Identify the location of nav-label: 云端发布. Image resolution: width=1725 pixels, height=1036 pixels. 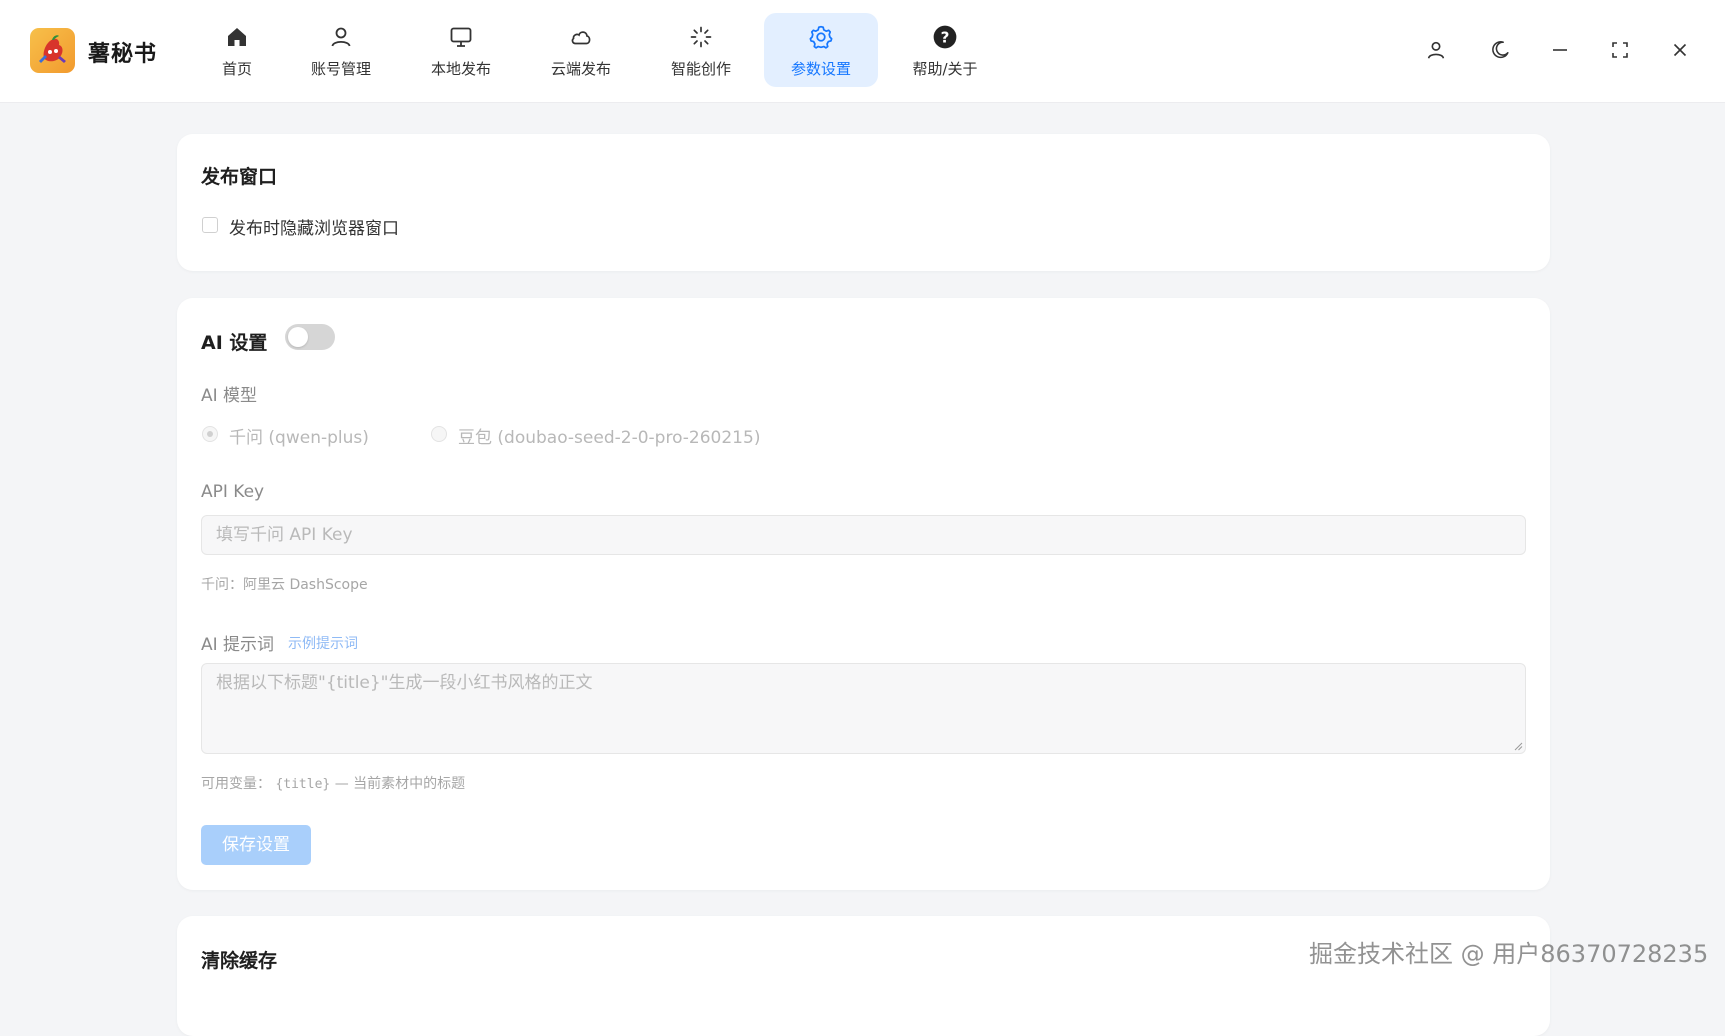
(580, 69).